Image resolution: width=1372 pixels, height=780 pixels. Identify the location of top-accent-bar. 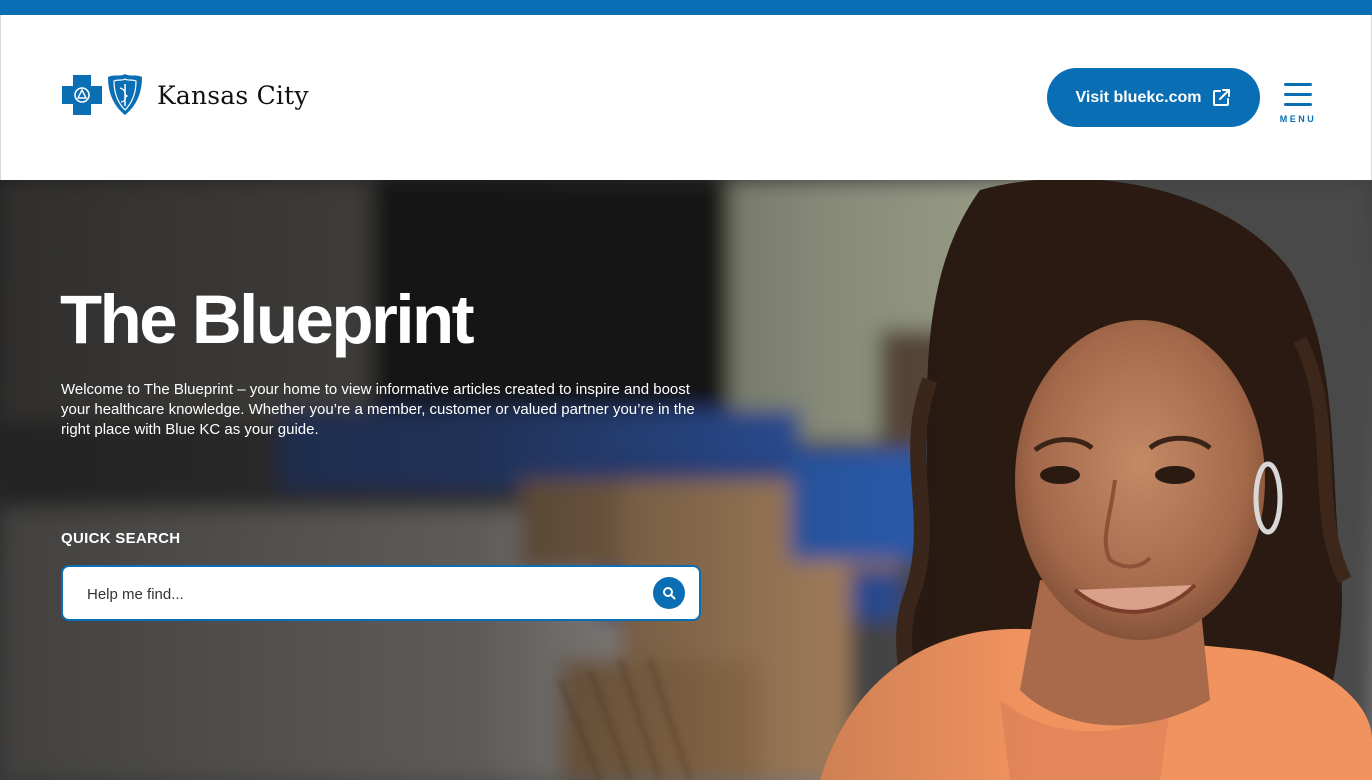
(686, 7).